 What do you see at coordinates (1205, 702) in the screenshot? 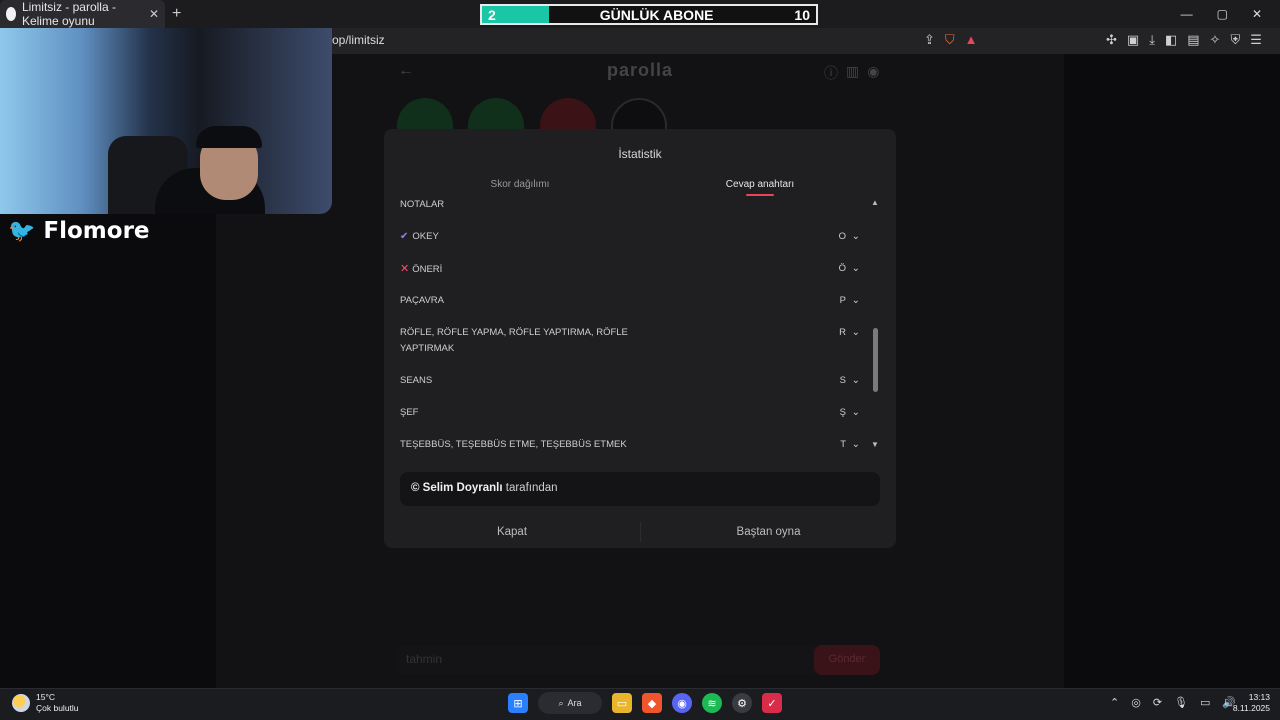
I see `display-icon: ▭` at bounding box center [1205, 702].